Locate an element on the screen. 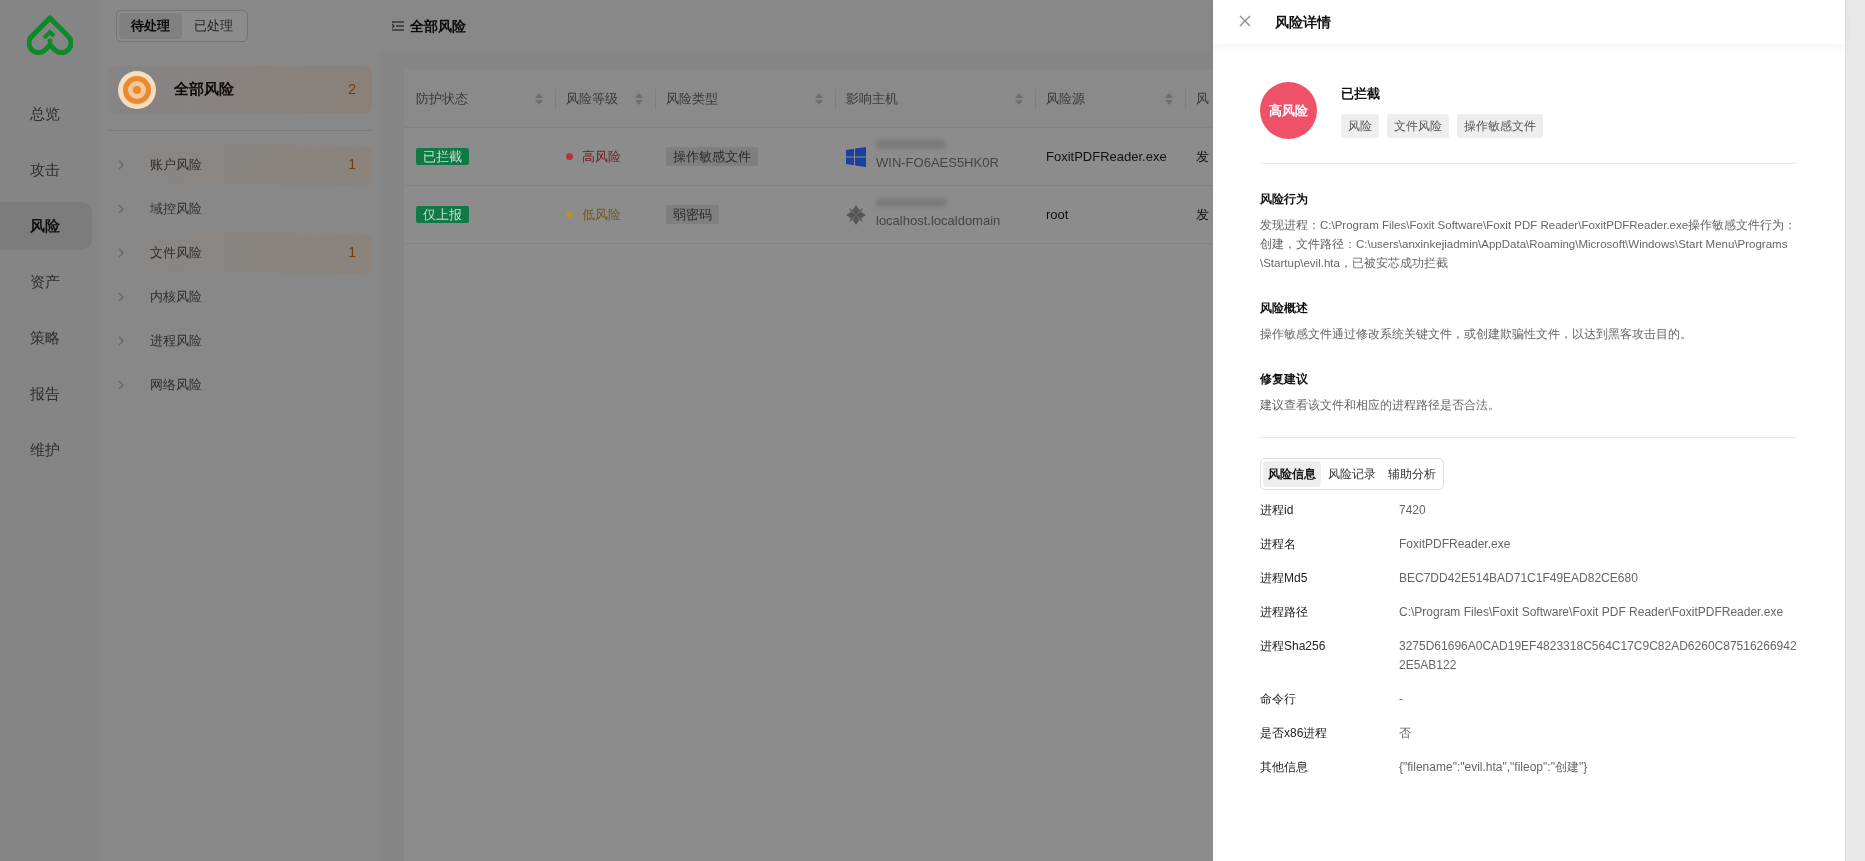 The width and height of the screenshot is (1865, 861). section-text: 建议查看该文件和相应的进程路径是否合法。 is located at coordinates (1380, 405).